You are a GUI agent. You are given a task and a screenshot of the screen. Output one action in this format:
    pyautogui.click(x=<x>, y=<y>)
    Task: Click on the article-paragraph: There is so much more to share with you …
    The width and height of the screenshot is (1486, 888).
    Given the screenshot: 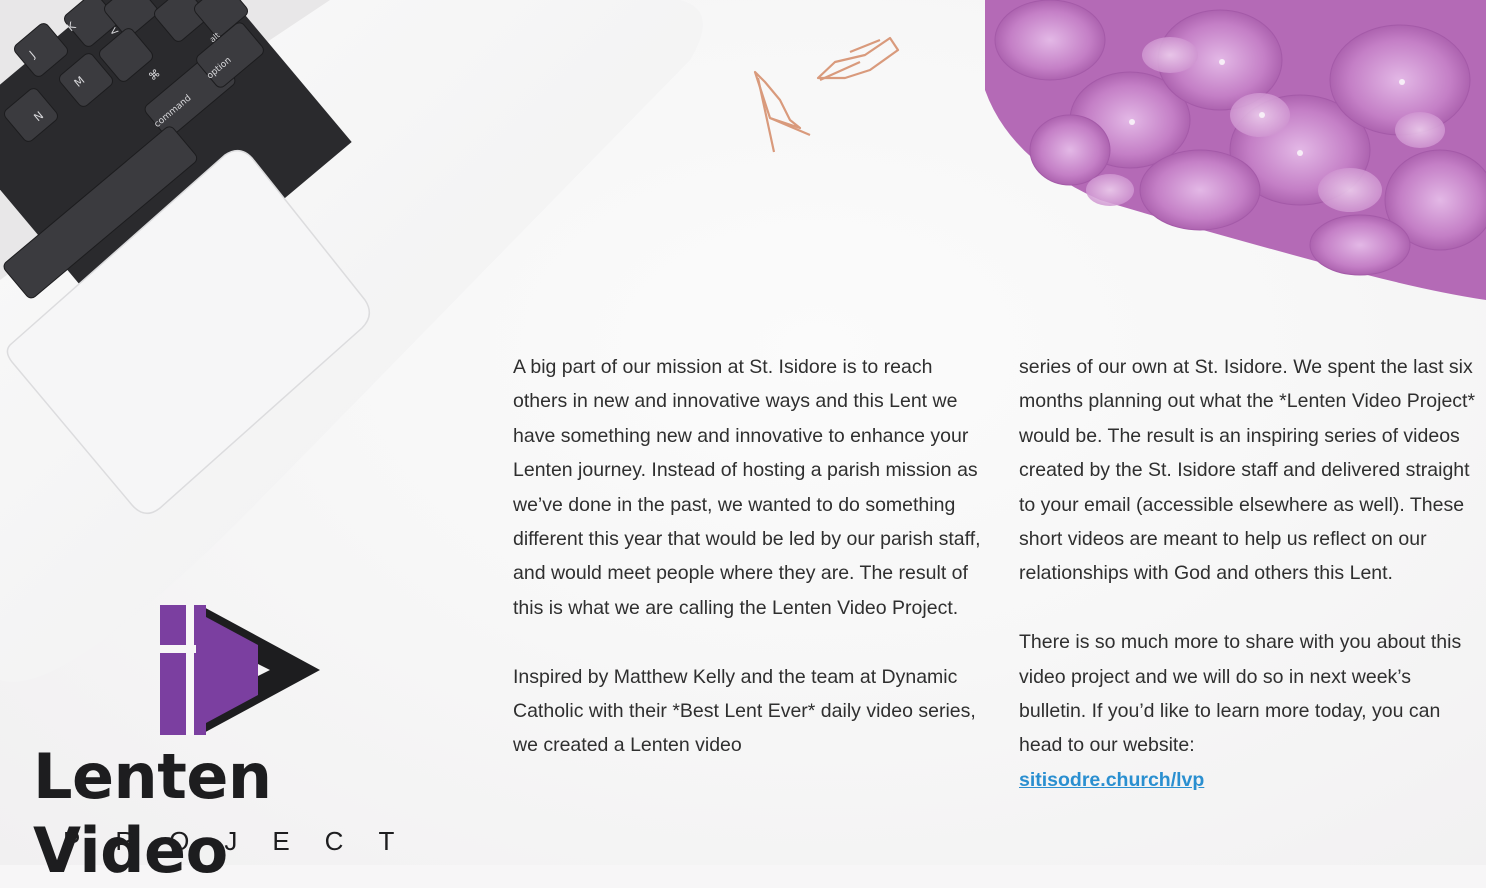 What is the action you would take?
    pyautogui.click(x=1249, y=711)
    